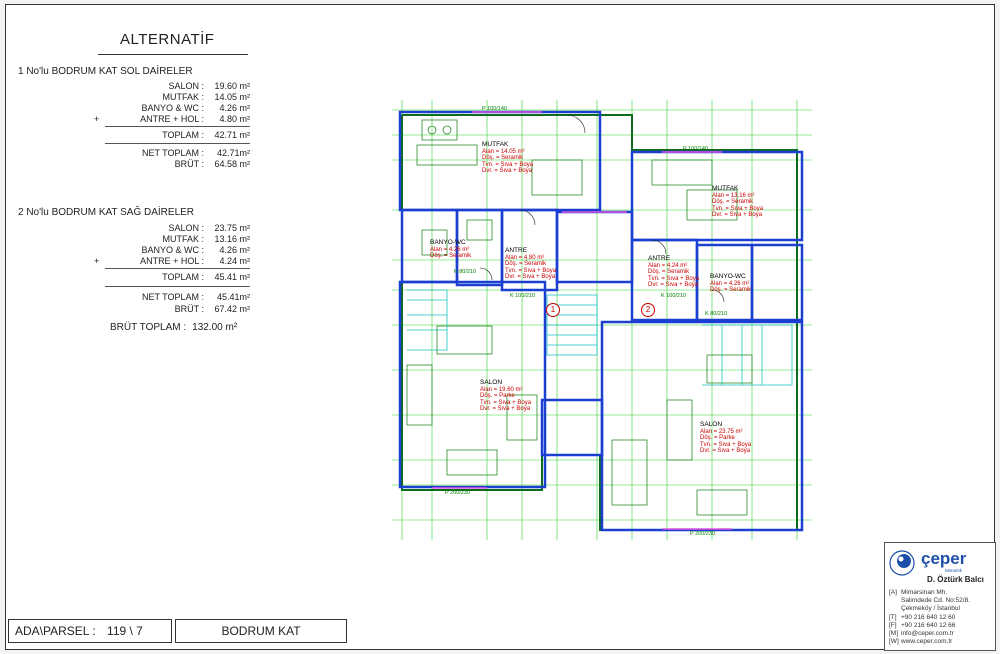 Image resolution: width=1000 pixels, height=654 pixels. What do you see at coordinates (600, 337) in the screenshot?
I see `plan-stairs` at bounding box center [600, 337].